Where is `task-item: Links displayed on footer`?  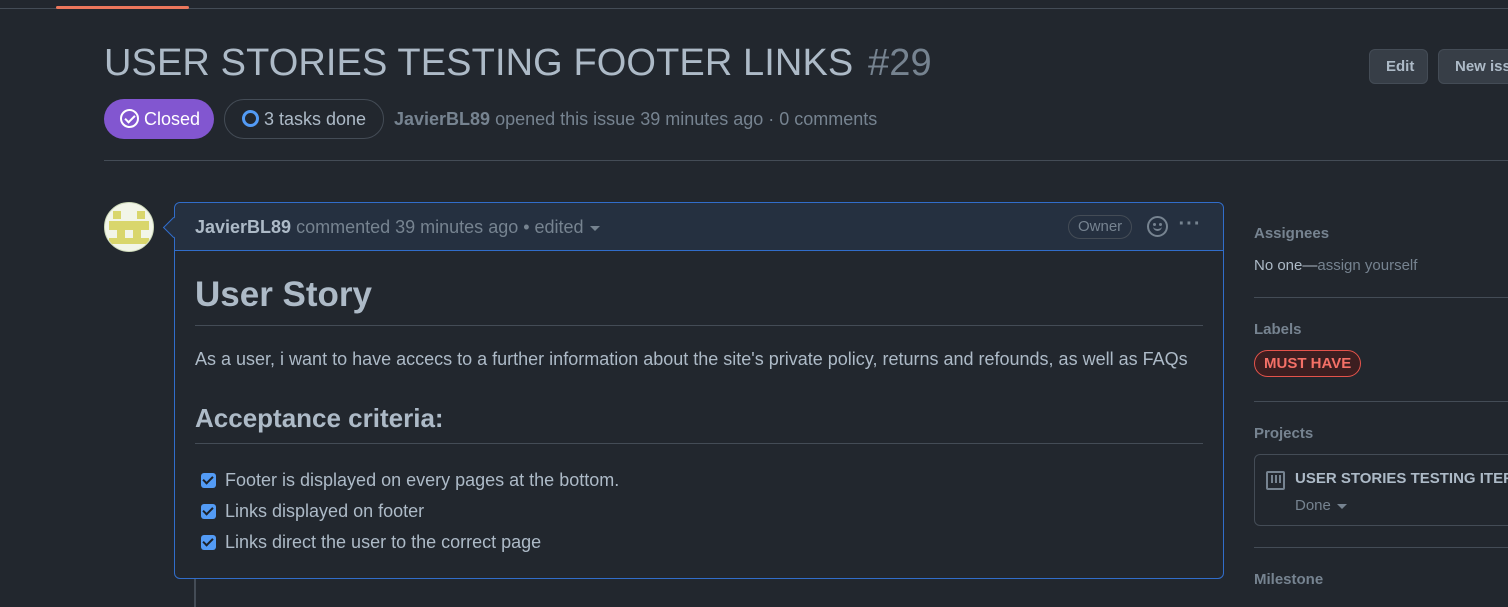 task-item: Links displayed on footer is located at coordinates (312, 511).